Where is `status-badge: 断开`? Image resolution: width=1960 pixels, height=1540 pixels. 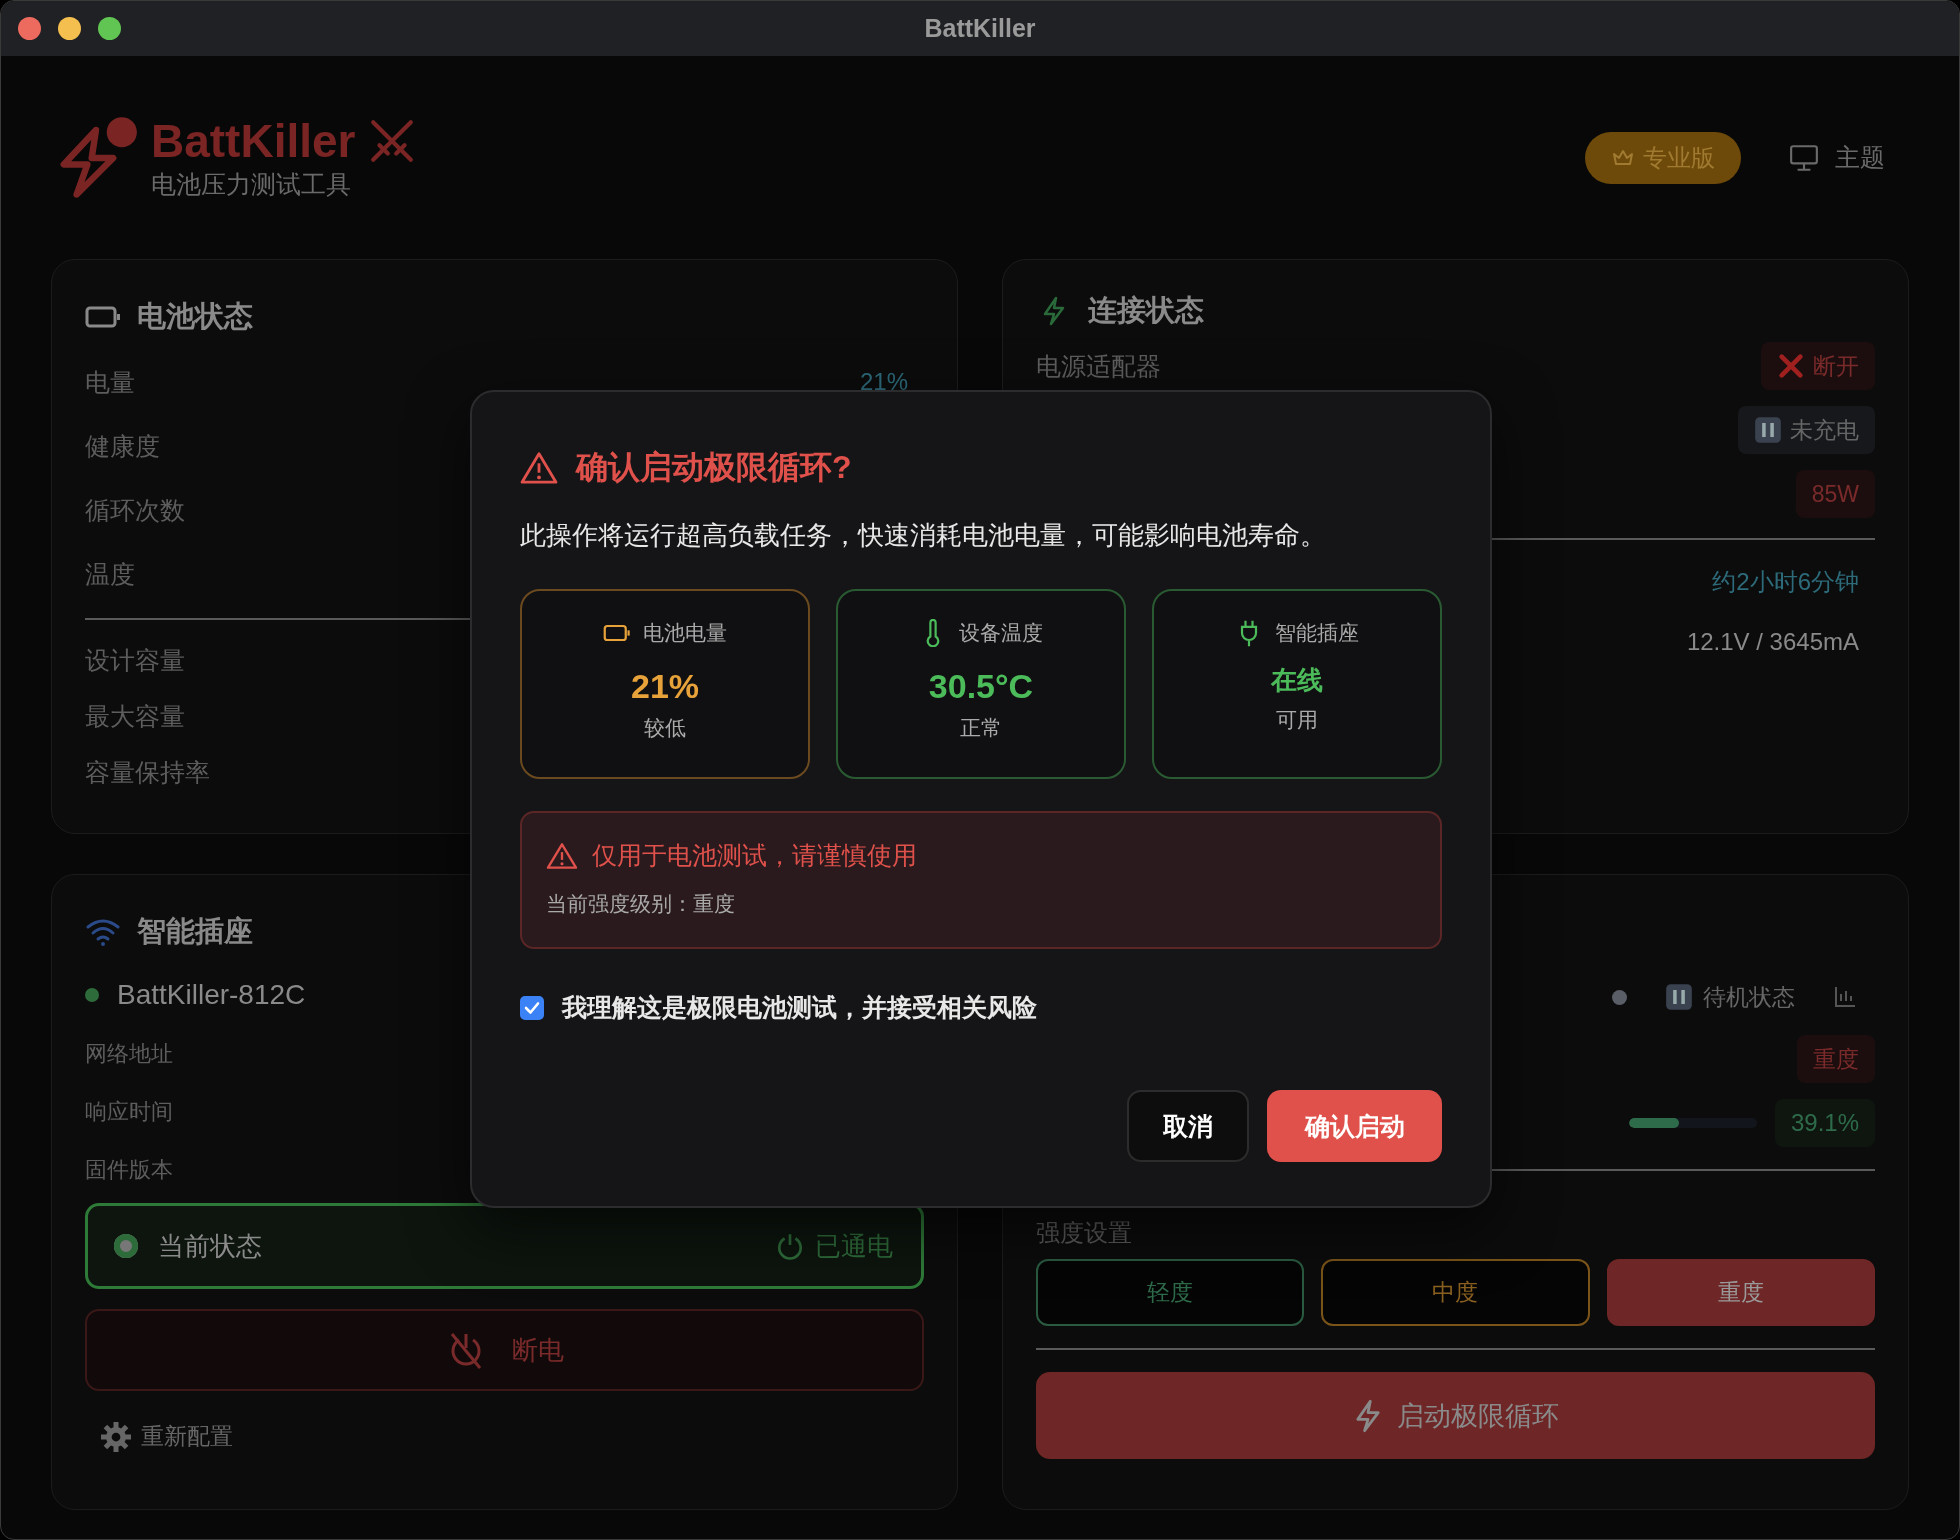
status-badge: 断开 is located at coordinates (1818, 366).